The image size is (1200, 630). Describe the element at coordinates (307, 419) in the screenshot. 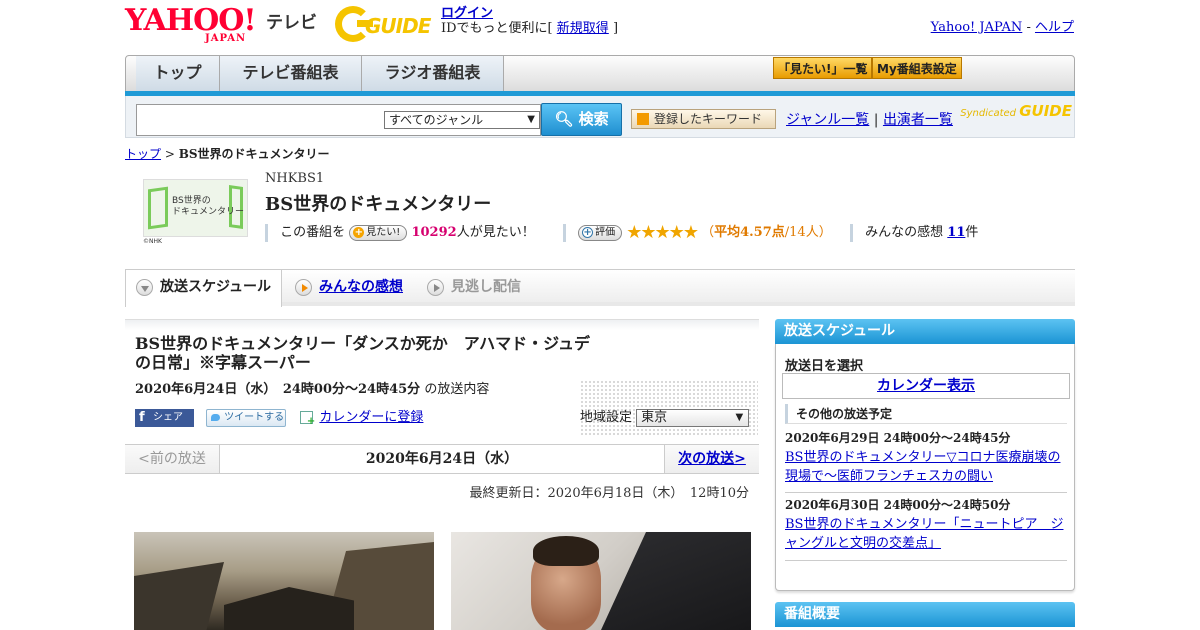

I see `calendar-add-icon` at that location.